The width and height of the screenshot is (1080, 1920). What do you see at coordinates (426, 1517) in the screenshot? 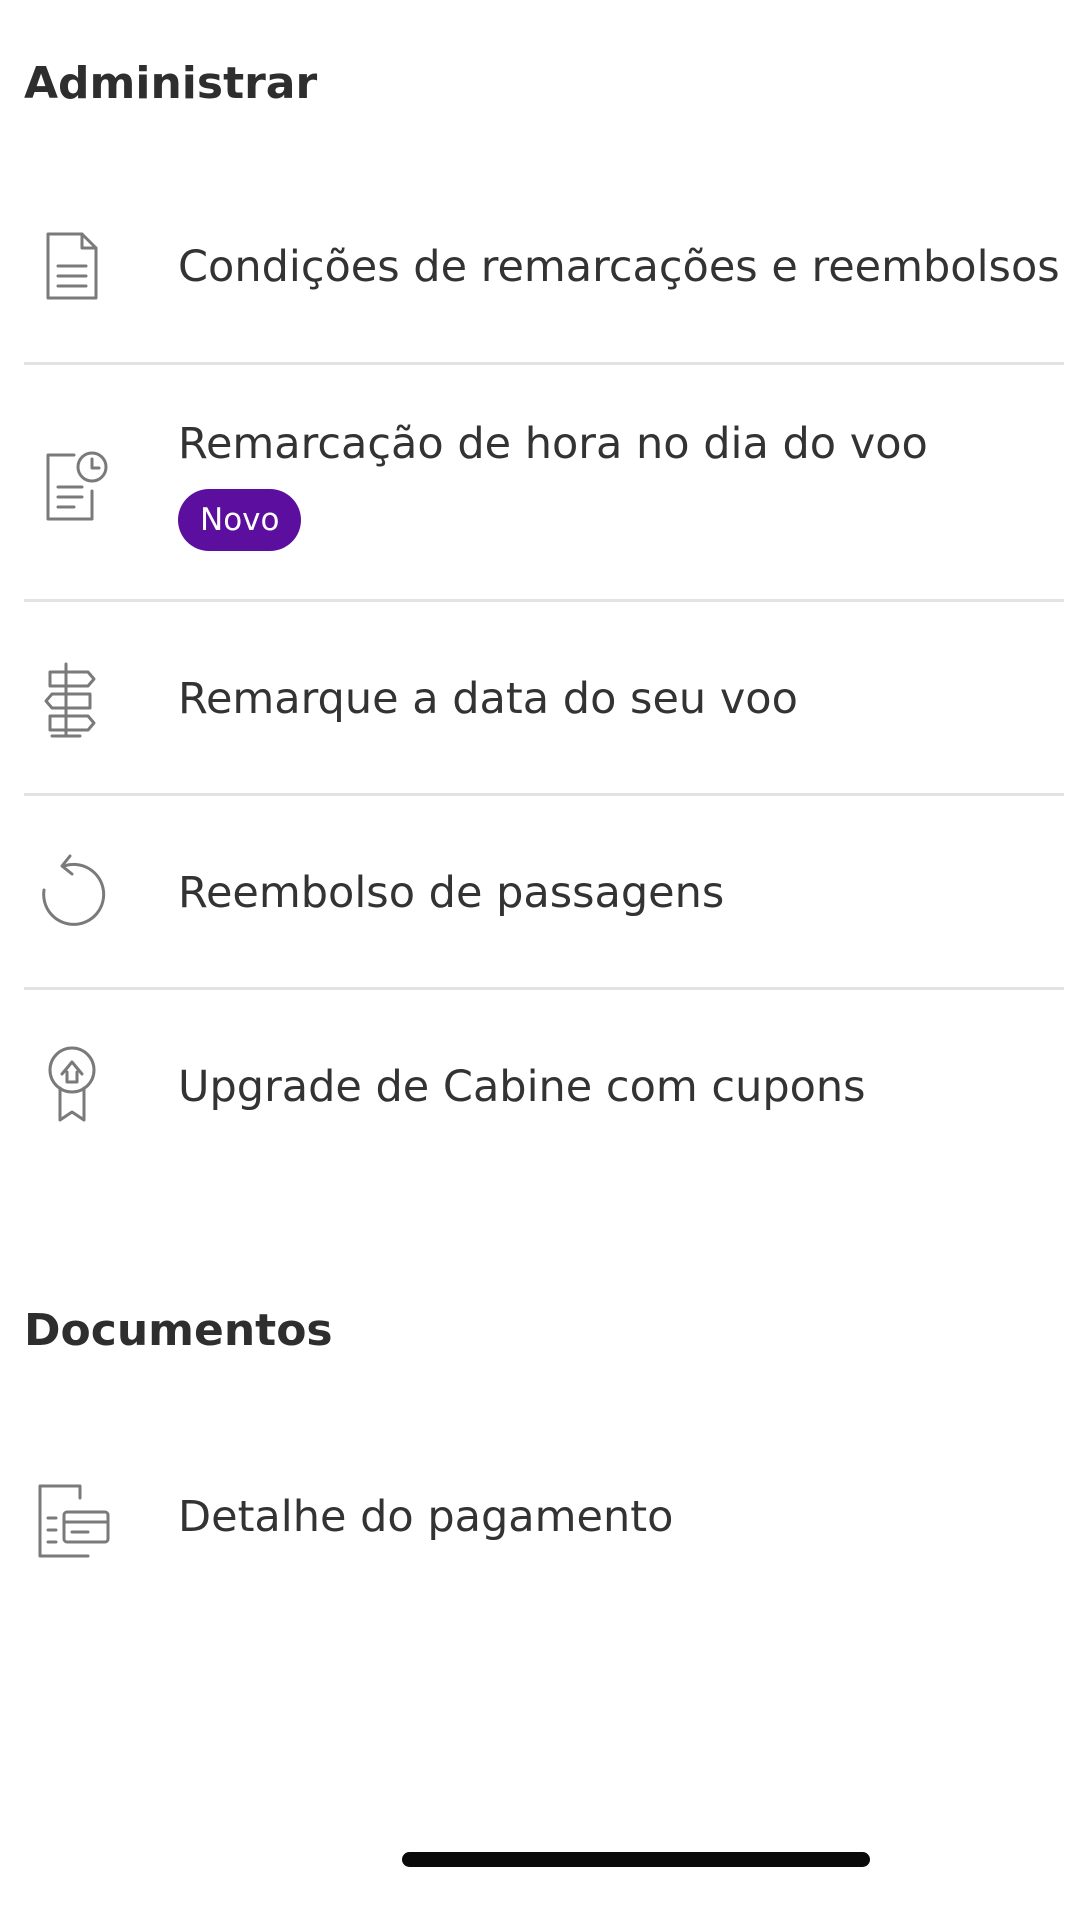
I see `menu-item-label: Detalhe do pagamento` at bounding box center [426, 1517].